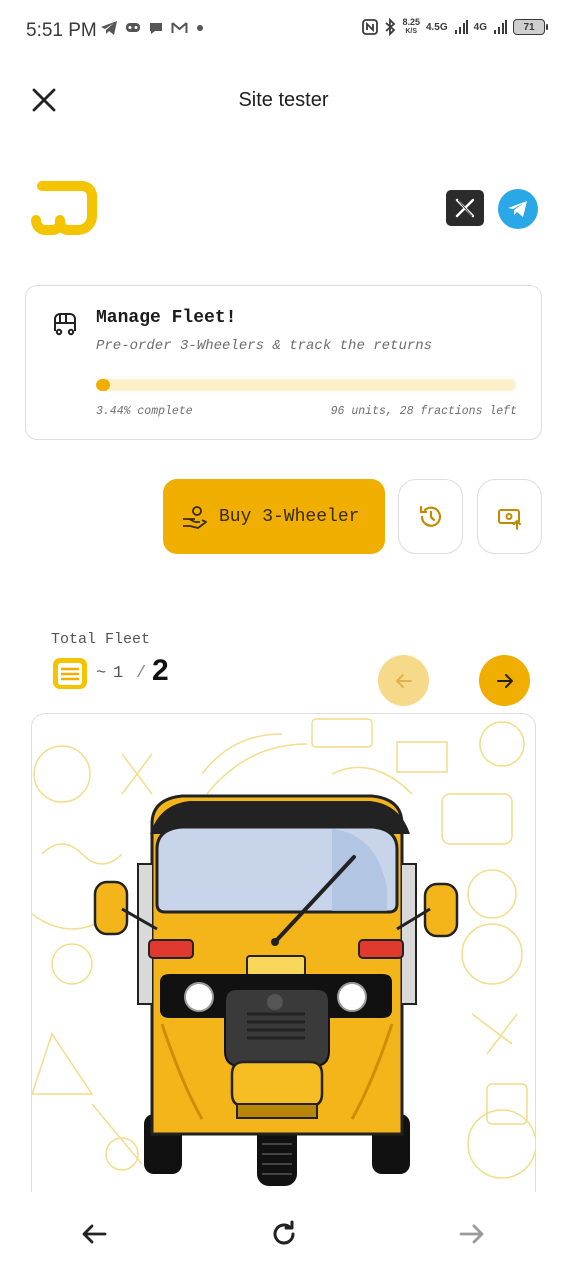 This screenshot has height=1280, width=567. I want to click on more-notifications-dot-icon, so click(200, 28).